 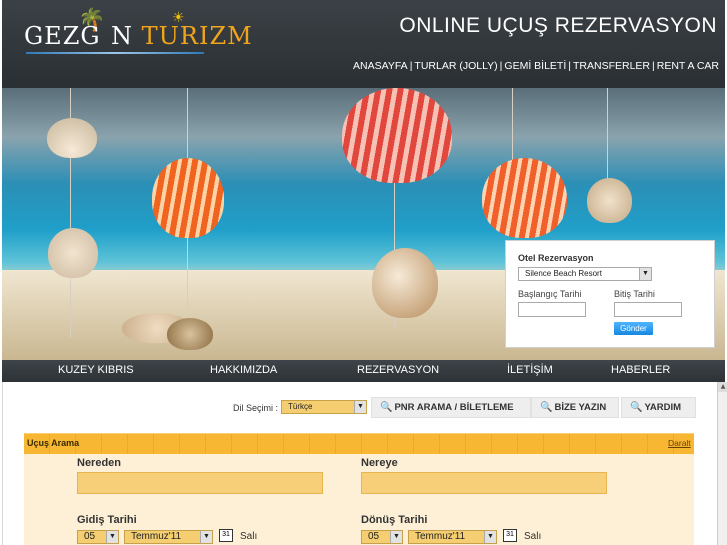 I want to click on site-logo: 🌴 ☀ GEZGIN TURIZM, so click(x=137, y=34).